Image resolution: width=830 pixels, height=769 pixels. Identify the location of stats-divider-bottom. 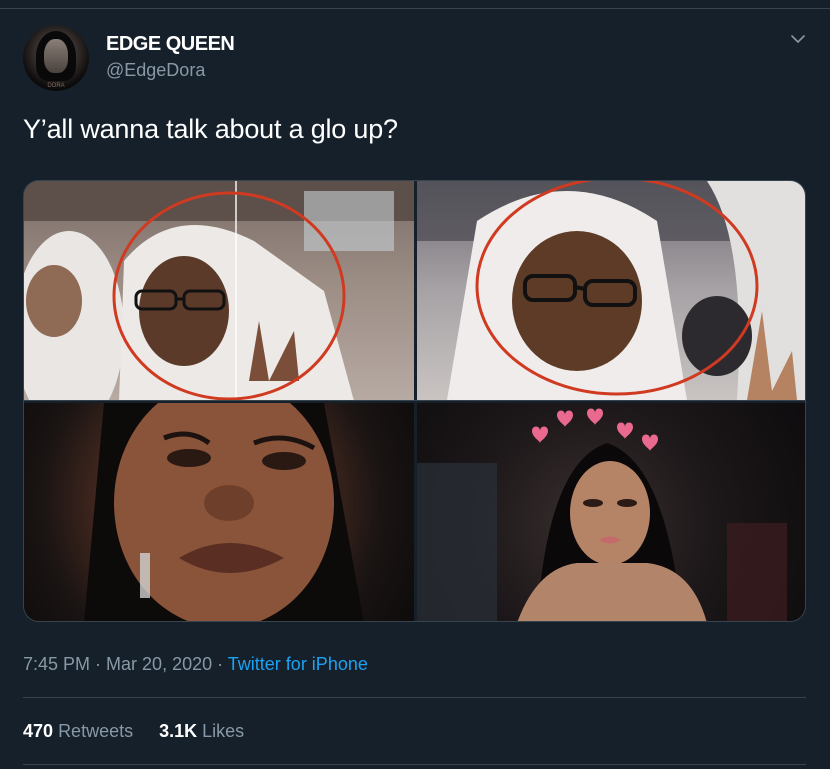
(414, 764).